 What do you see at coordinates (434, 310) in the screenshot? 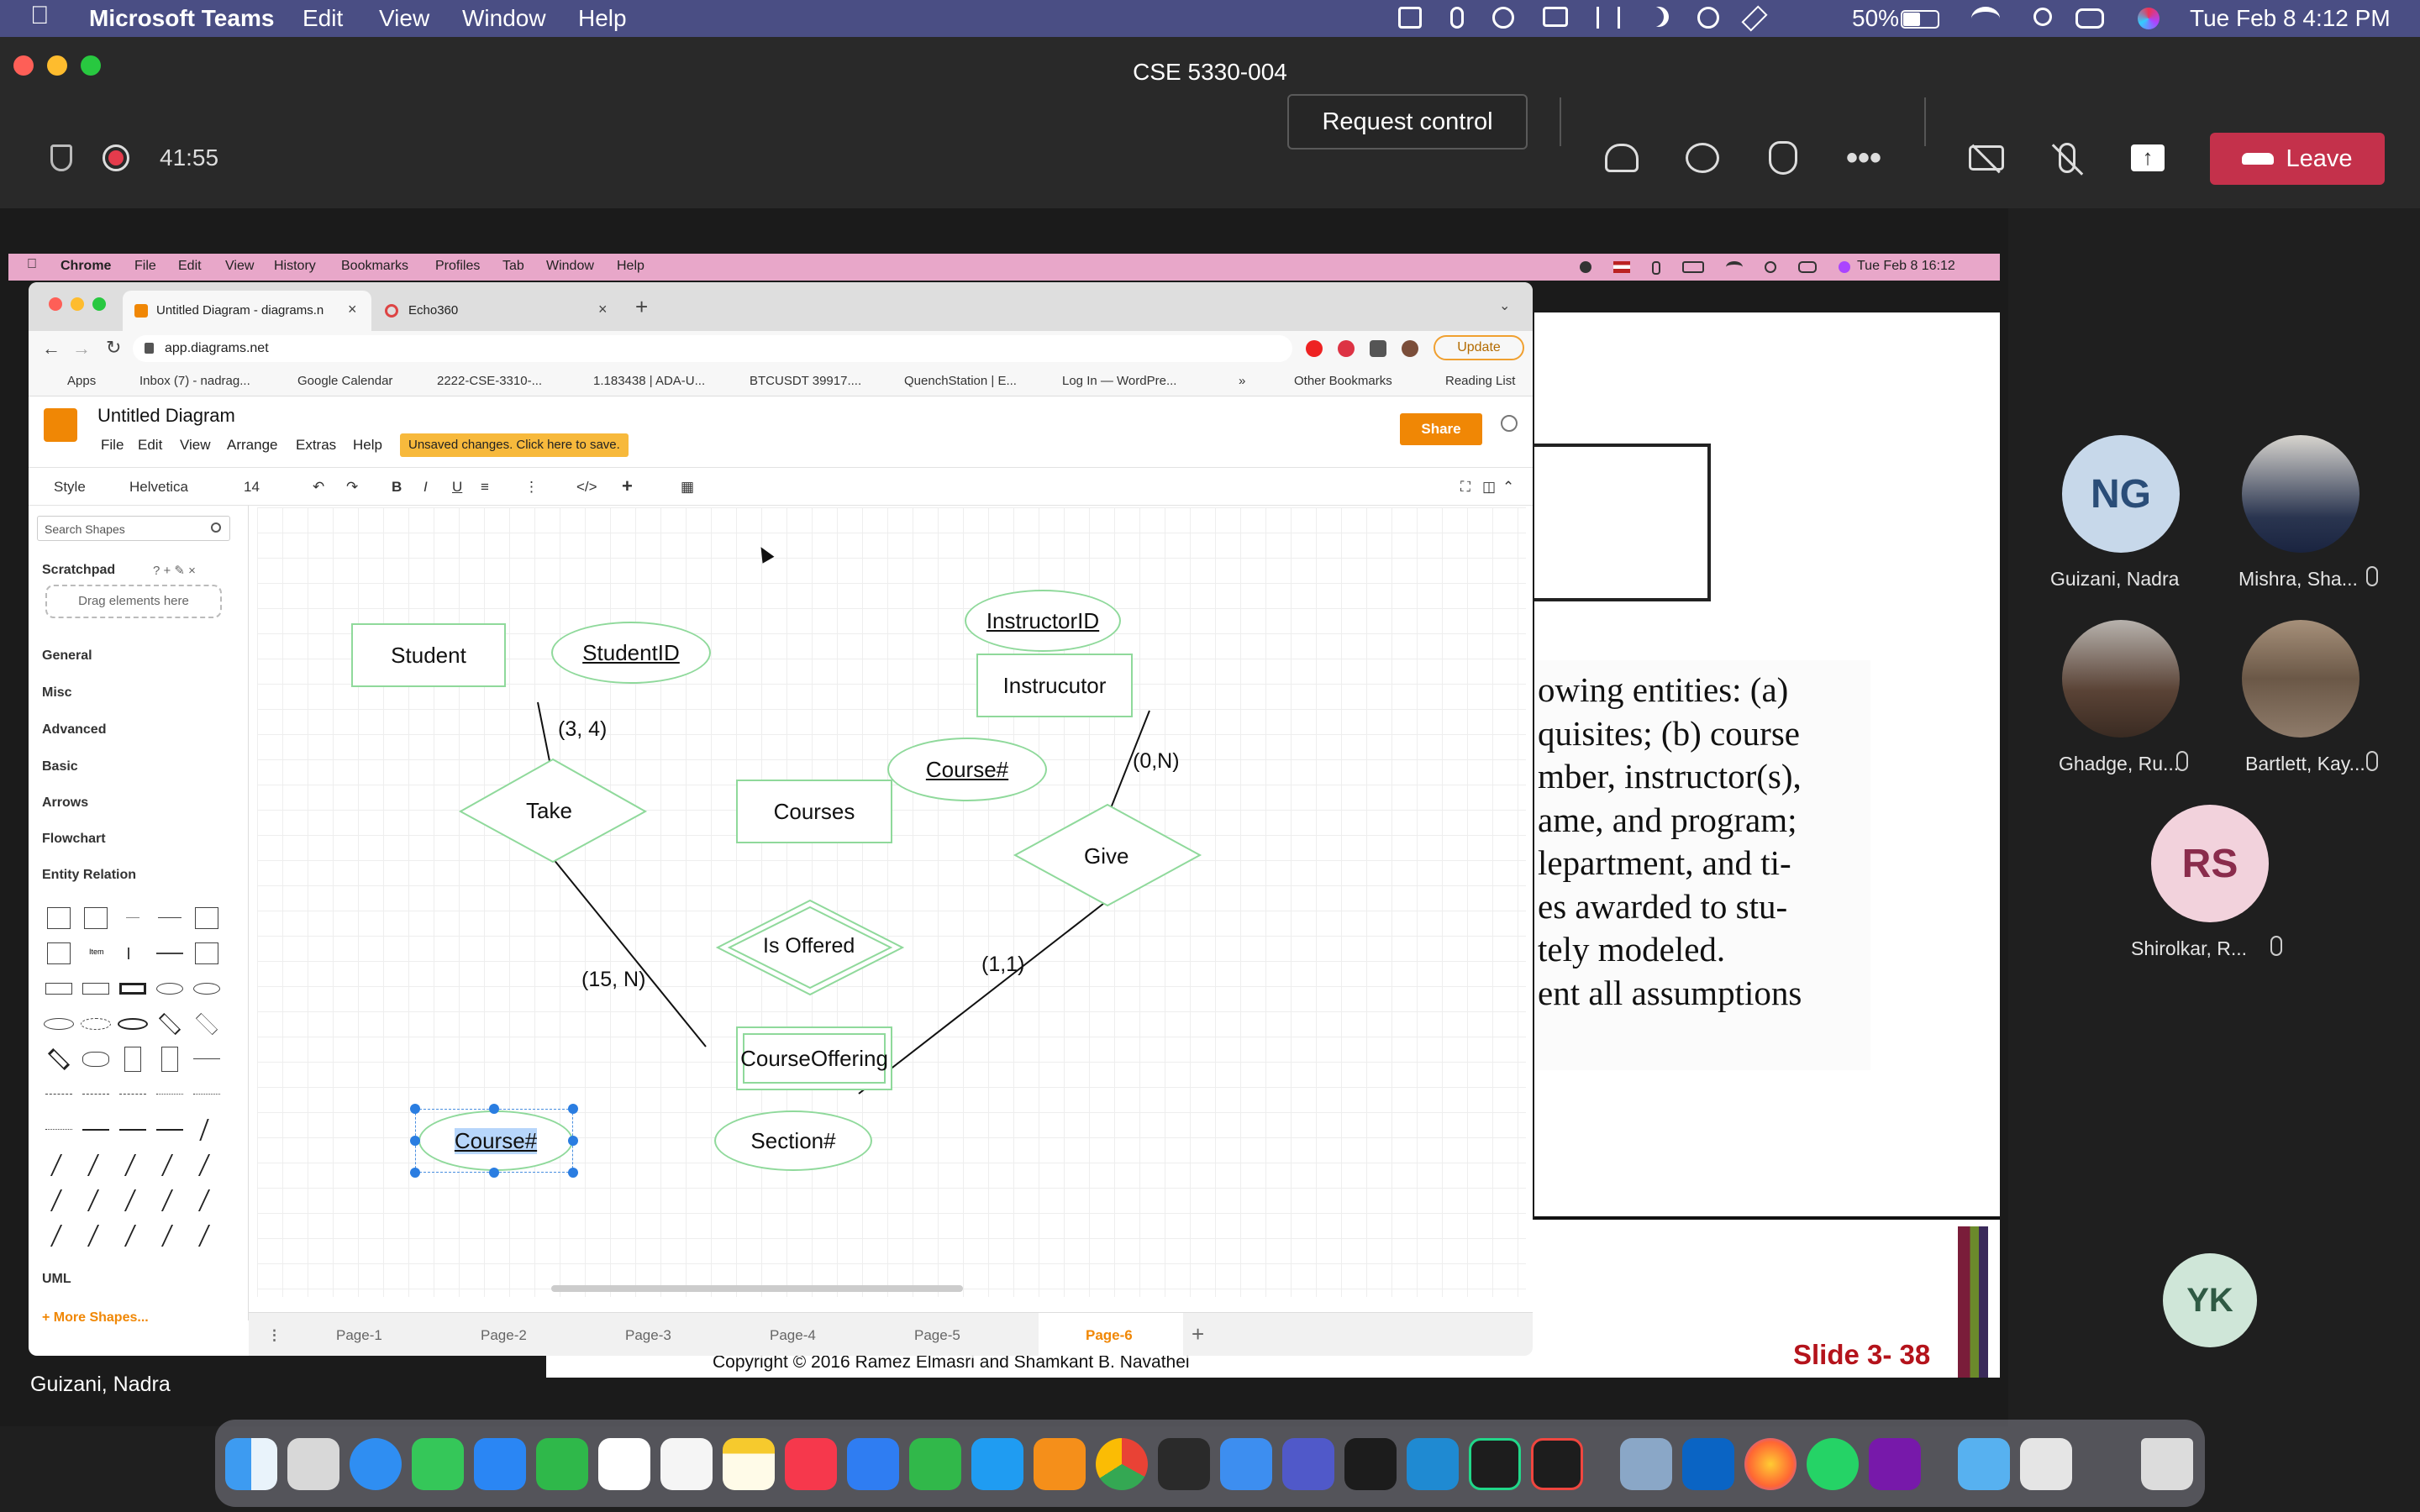
I see `tab-title: Echo360` at bounding box center [434, 310].